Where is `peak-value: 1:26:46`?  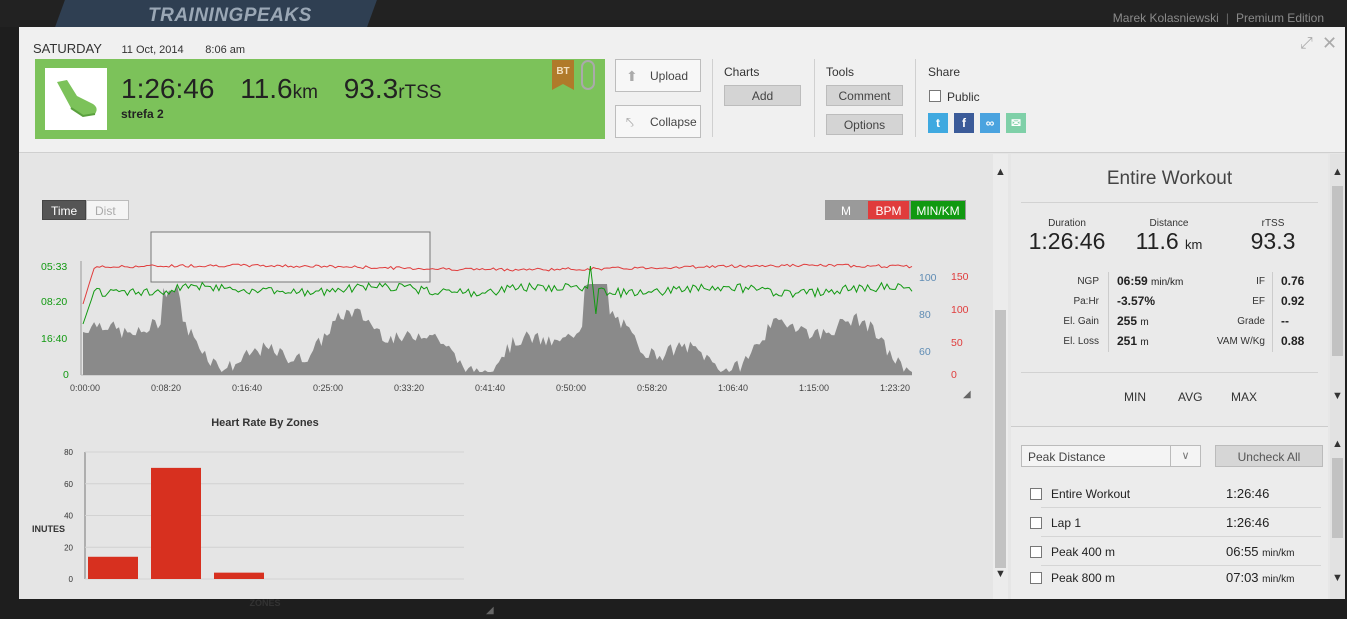 peak-value: 1:26:46 is located at coordinates (1248, 493).